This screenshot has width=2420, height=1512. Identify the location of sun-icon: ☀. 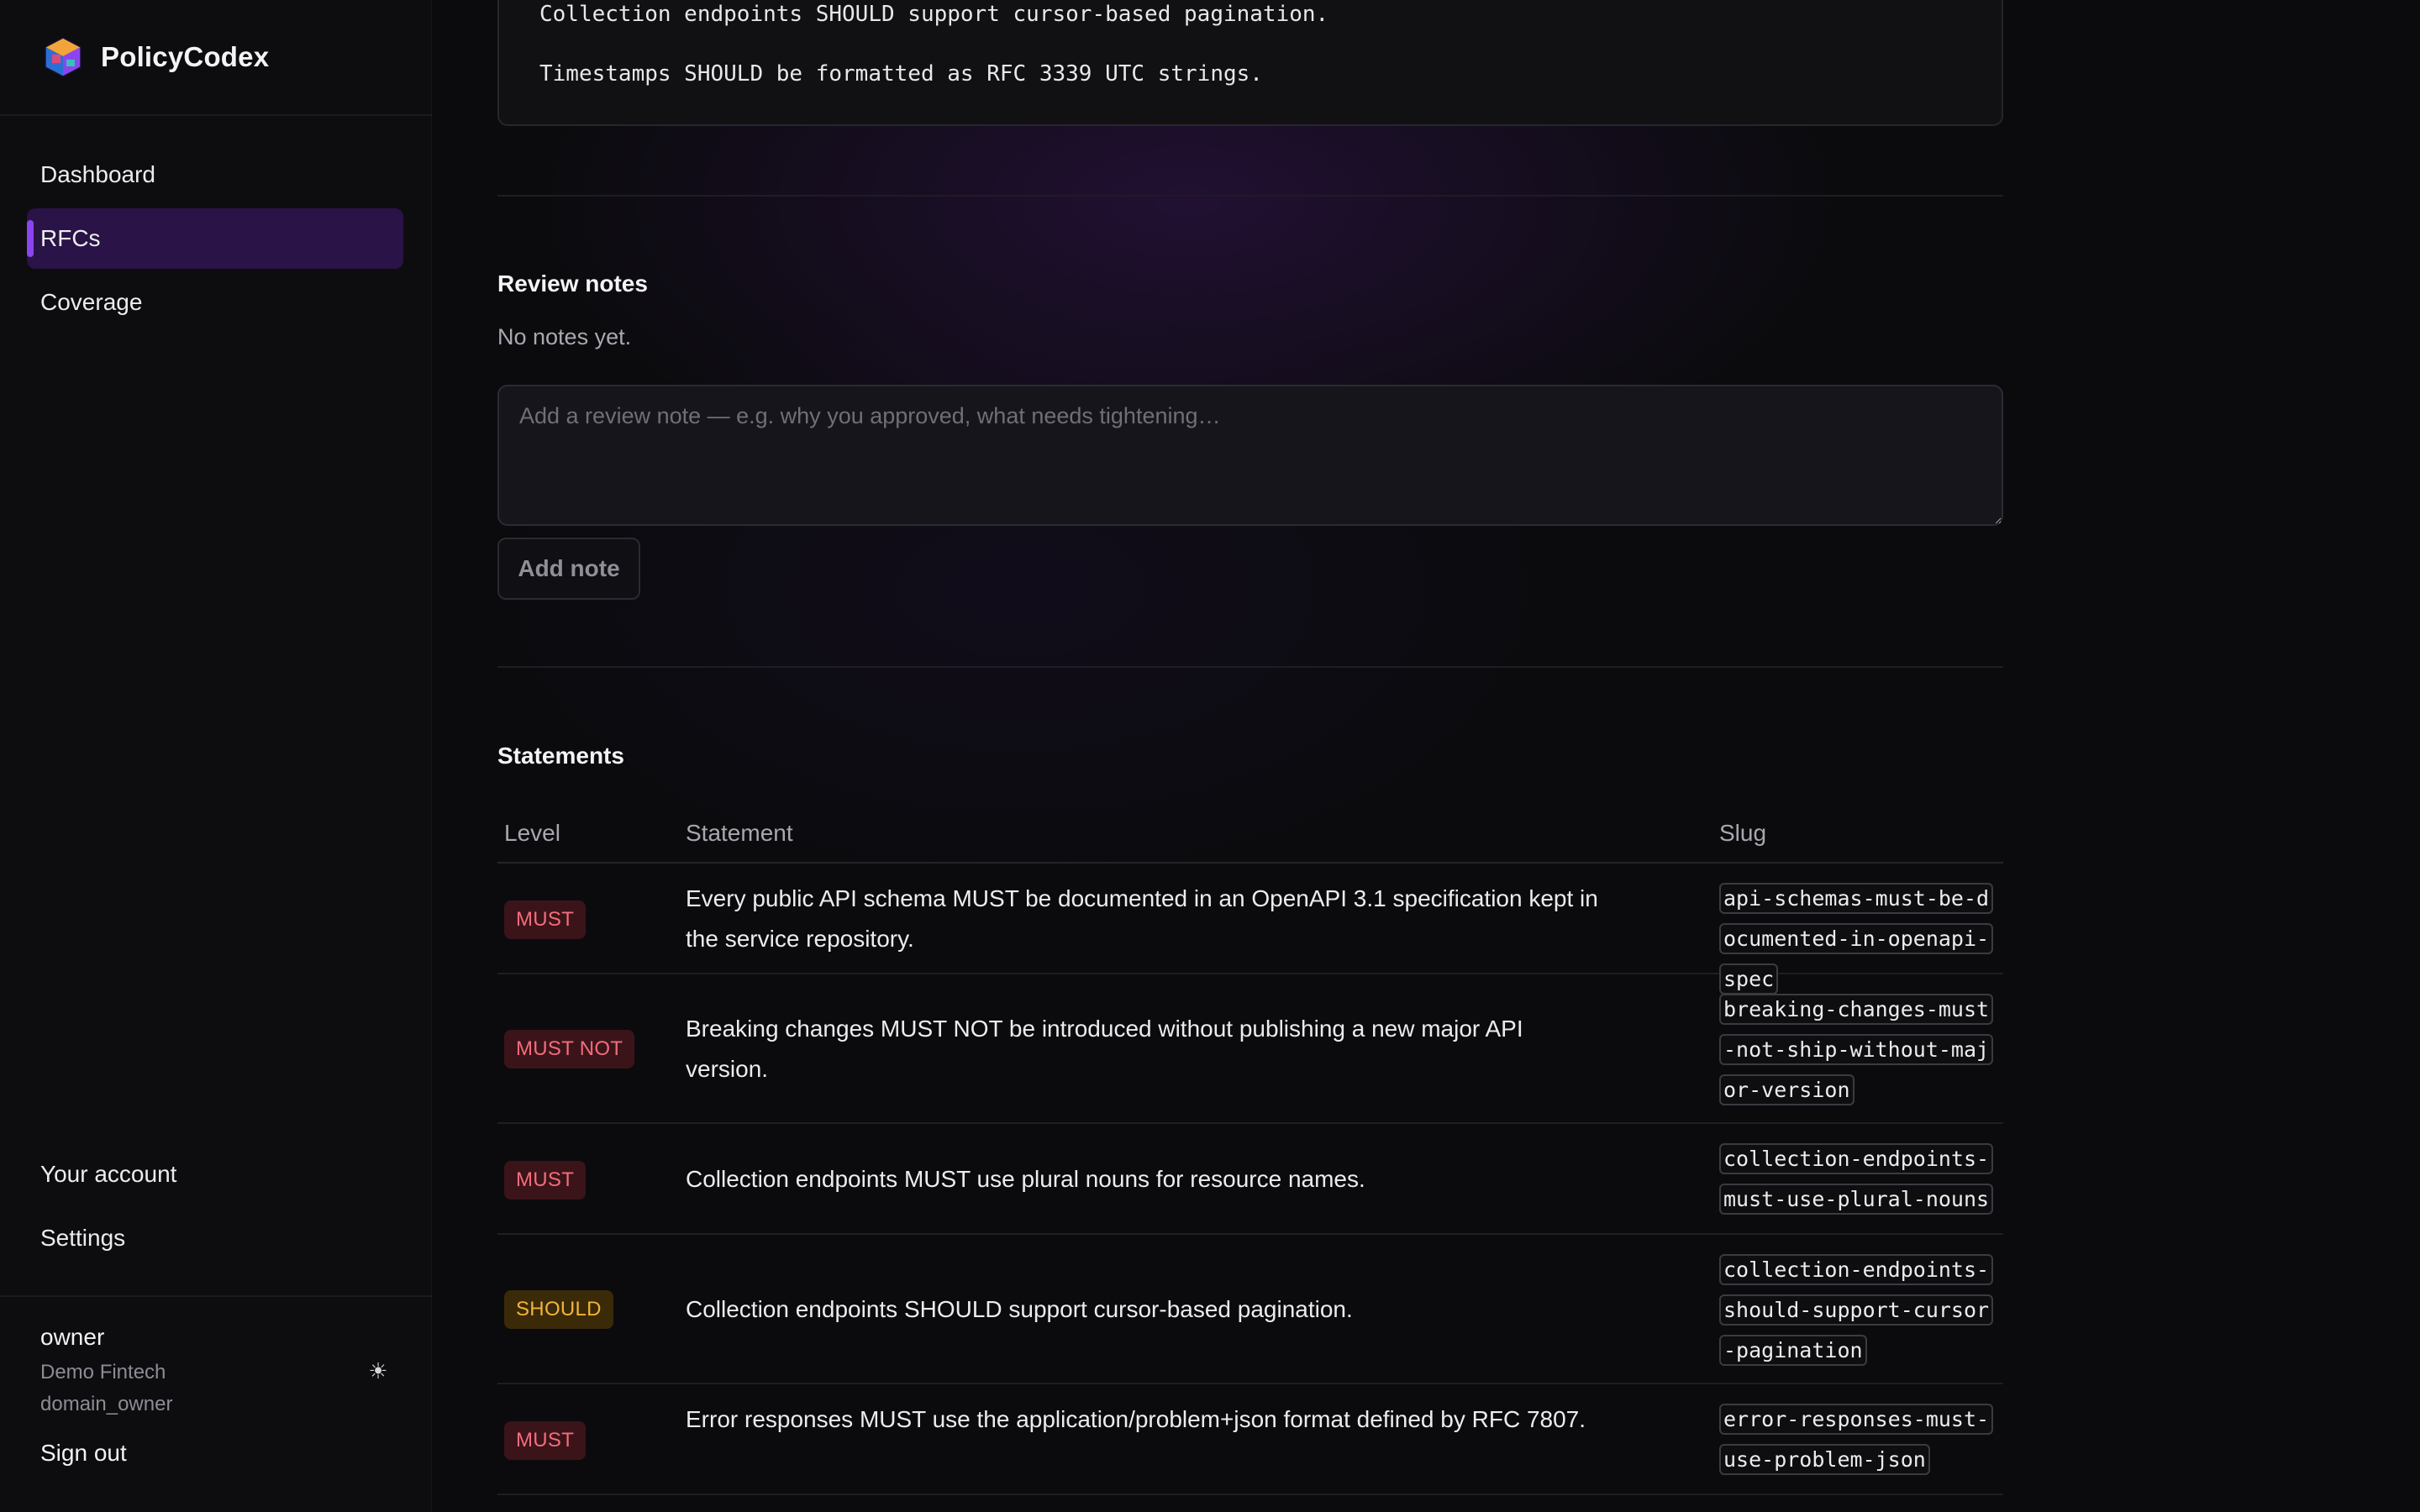
(378, 1370).